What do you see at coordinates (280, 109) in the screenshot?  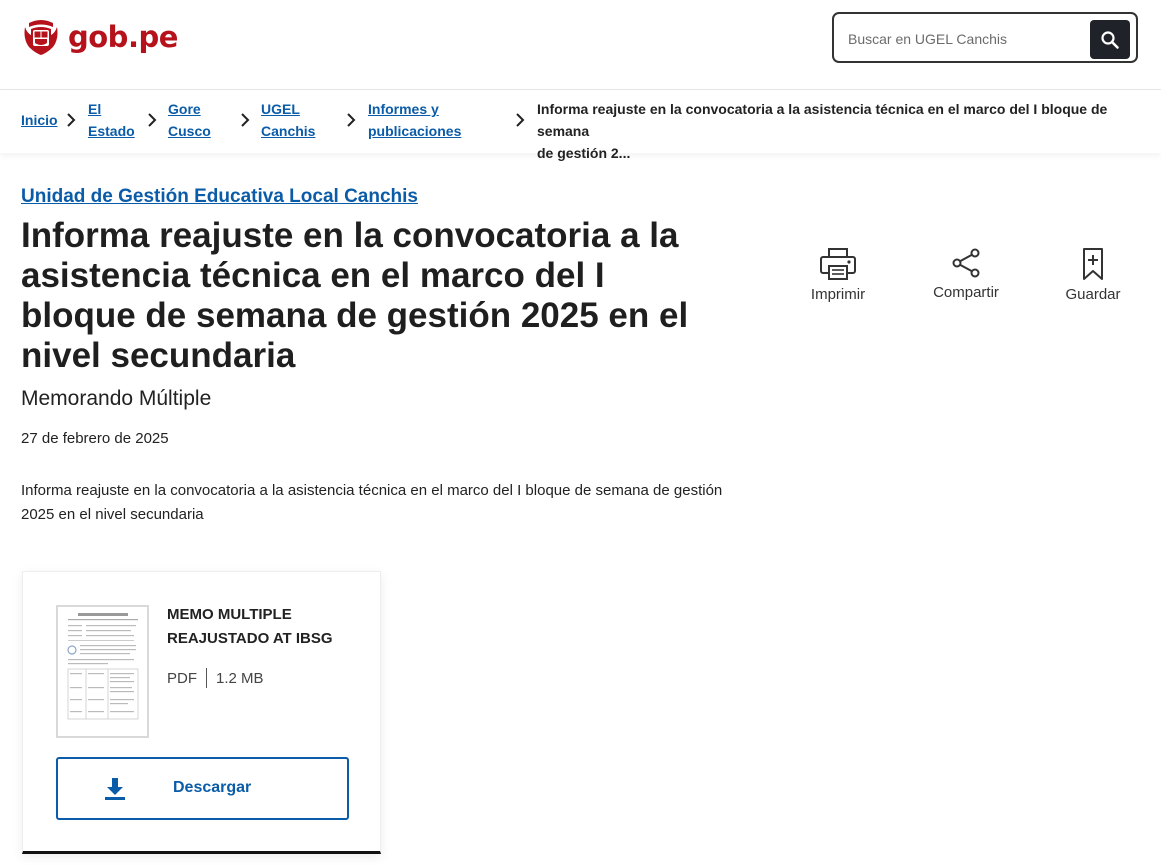 I see `breadcrumb-label: UGEL` at bounding box center [280, 109].